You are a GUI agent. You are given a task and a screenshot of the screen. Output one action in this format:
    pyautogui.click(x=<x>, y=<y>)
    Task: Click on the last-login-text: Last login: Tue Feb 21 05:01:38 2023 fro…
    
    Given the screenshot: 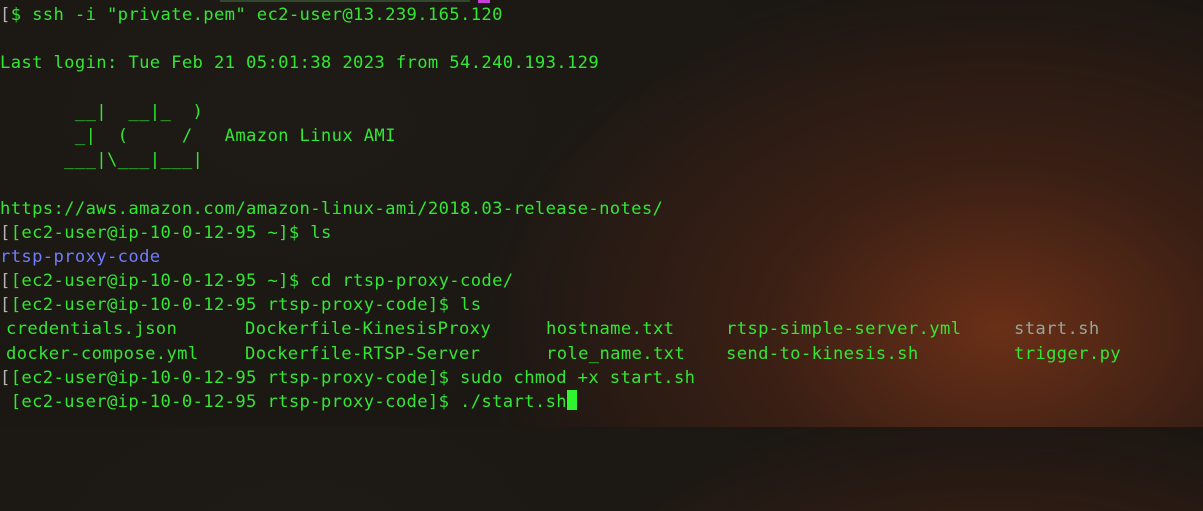 What is the action you would take?
    pyautogui.click(x=300, y=63)
    